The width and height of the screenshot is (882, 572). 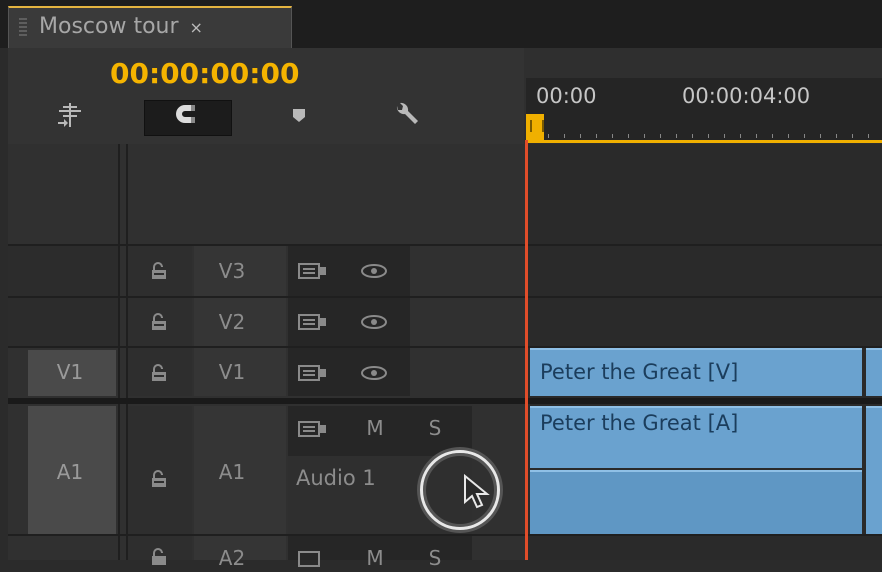 What do you see at coordinates (375, 428) in the screenshot?
I see `a1-mute-button: M` at bounding box center [375, 428].